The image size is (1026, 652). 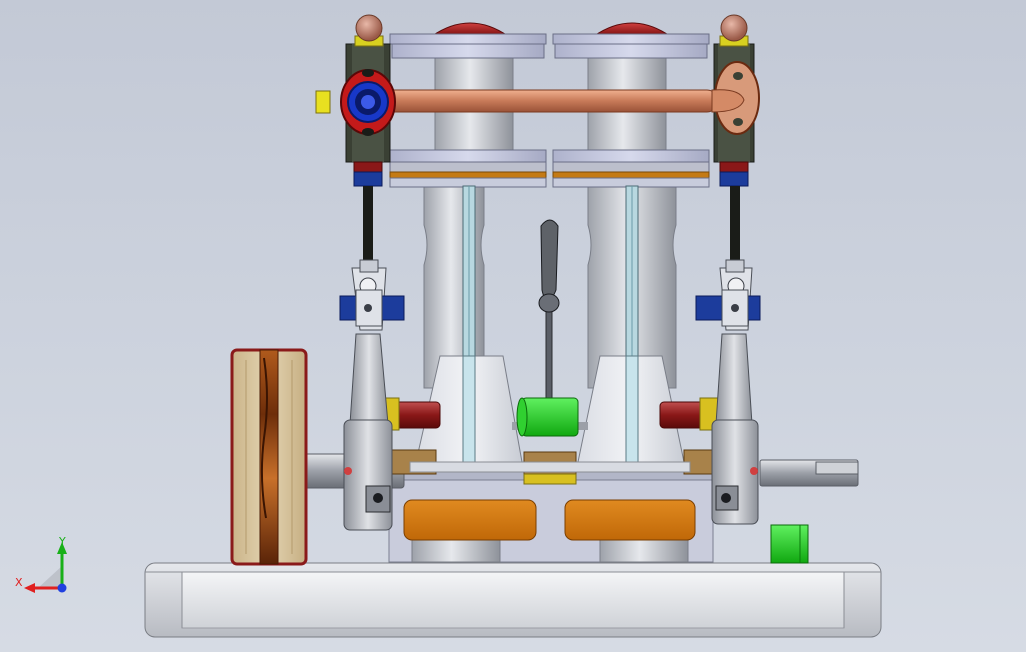 I want to click on crank-disk-left, so click(x=368, y=475).